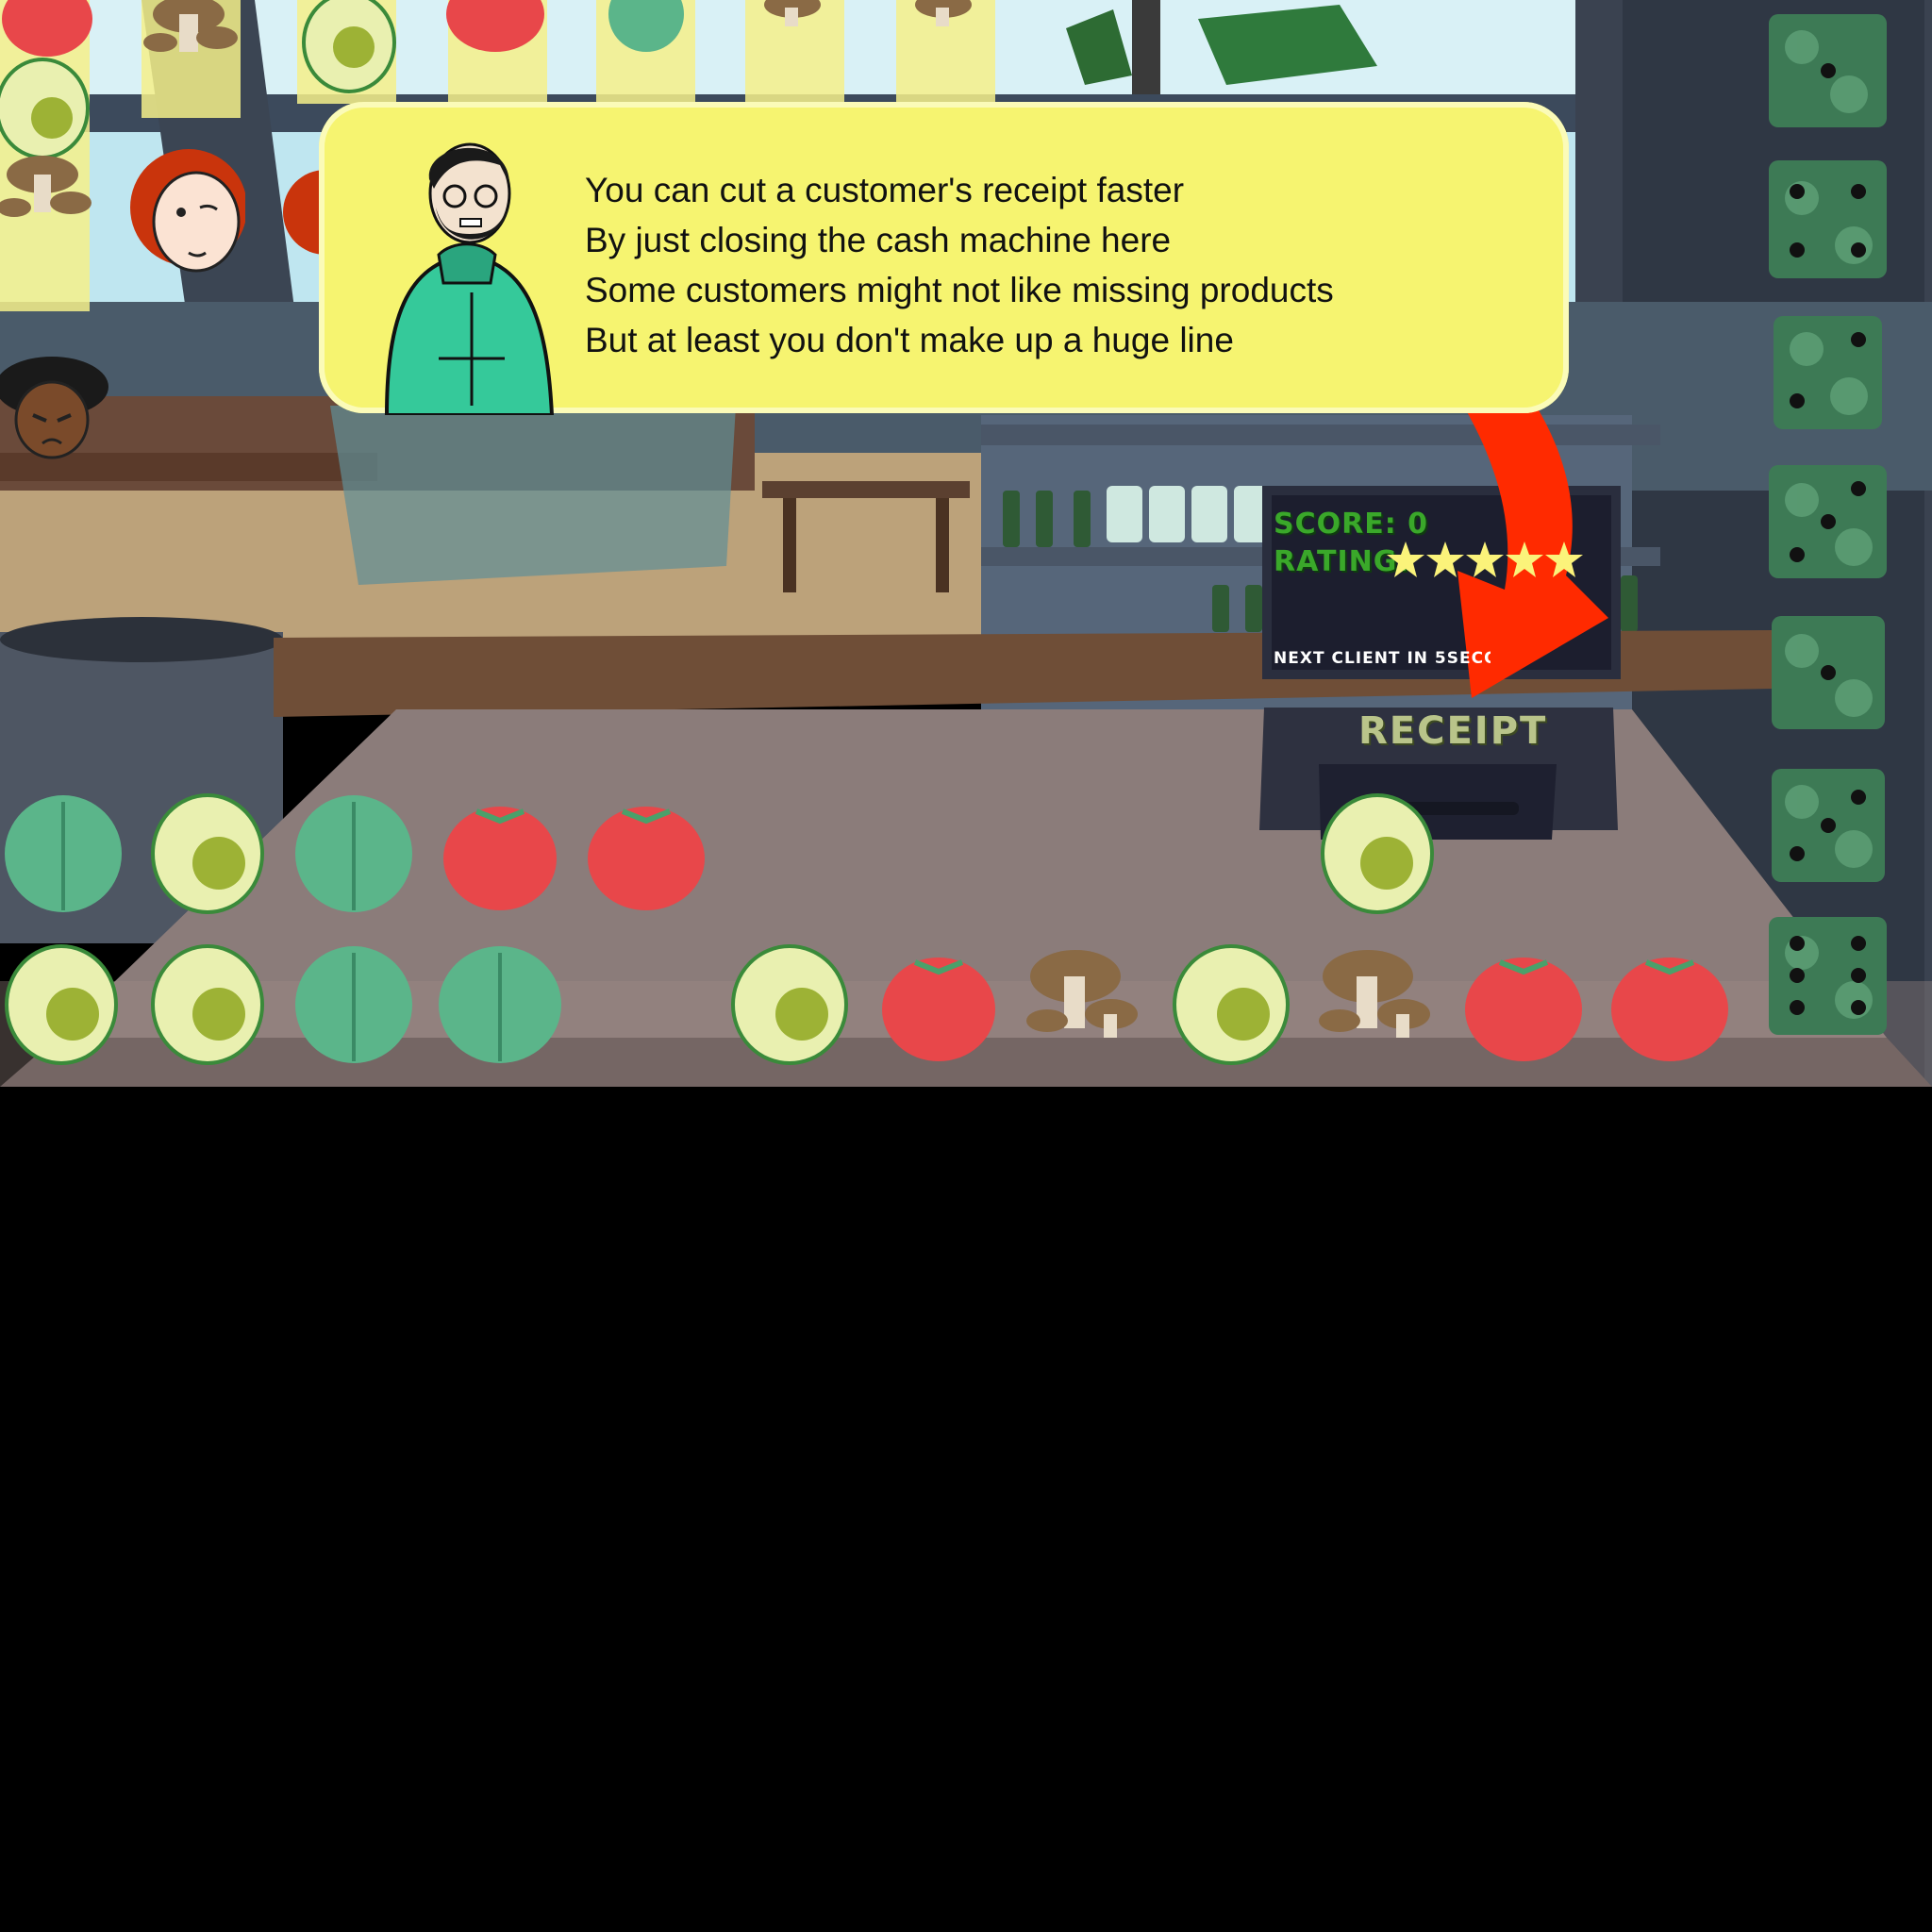  What do you see at coordinates (885, 190) in the screenshot?
I see `tutorial-line: You can cut a customer's receipt faster` at bounding box center [885, 190].